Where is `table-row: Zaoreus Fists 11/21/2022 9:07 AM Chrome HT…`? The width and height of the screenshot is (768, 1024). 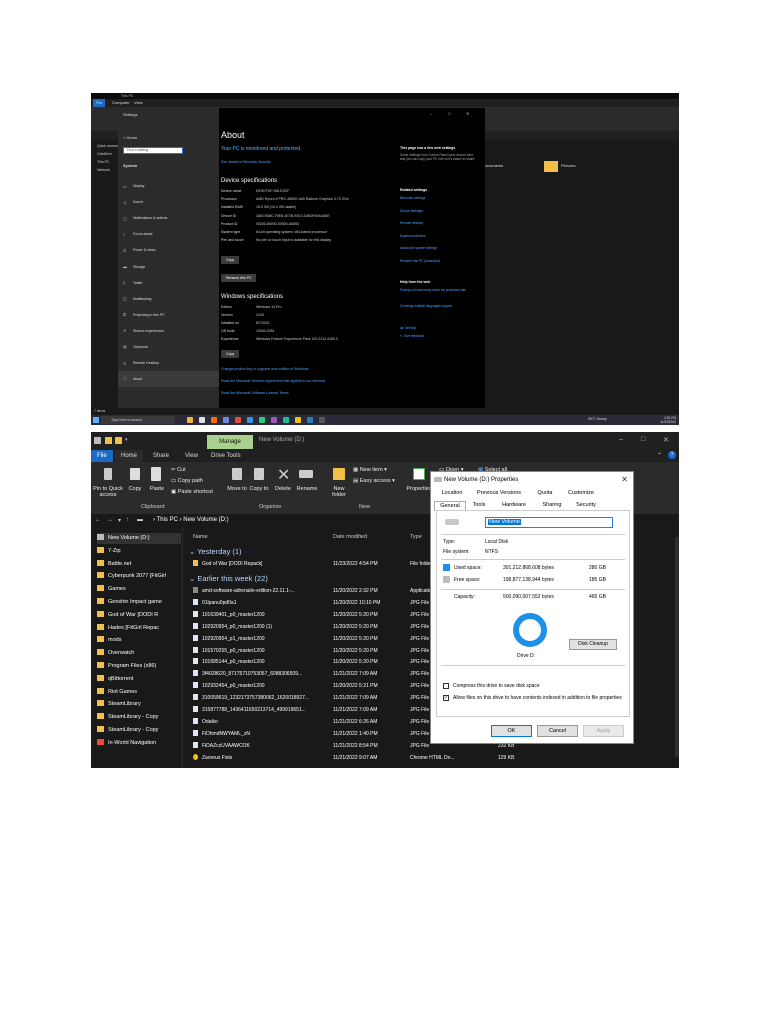 table-row: Zaoreus Fists 11/21/2022 9:07 AM Chrome HT… is located at coordinates (423, 758).